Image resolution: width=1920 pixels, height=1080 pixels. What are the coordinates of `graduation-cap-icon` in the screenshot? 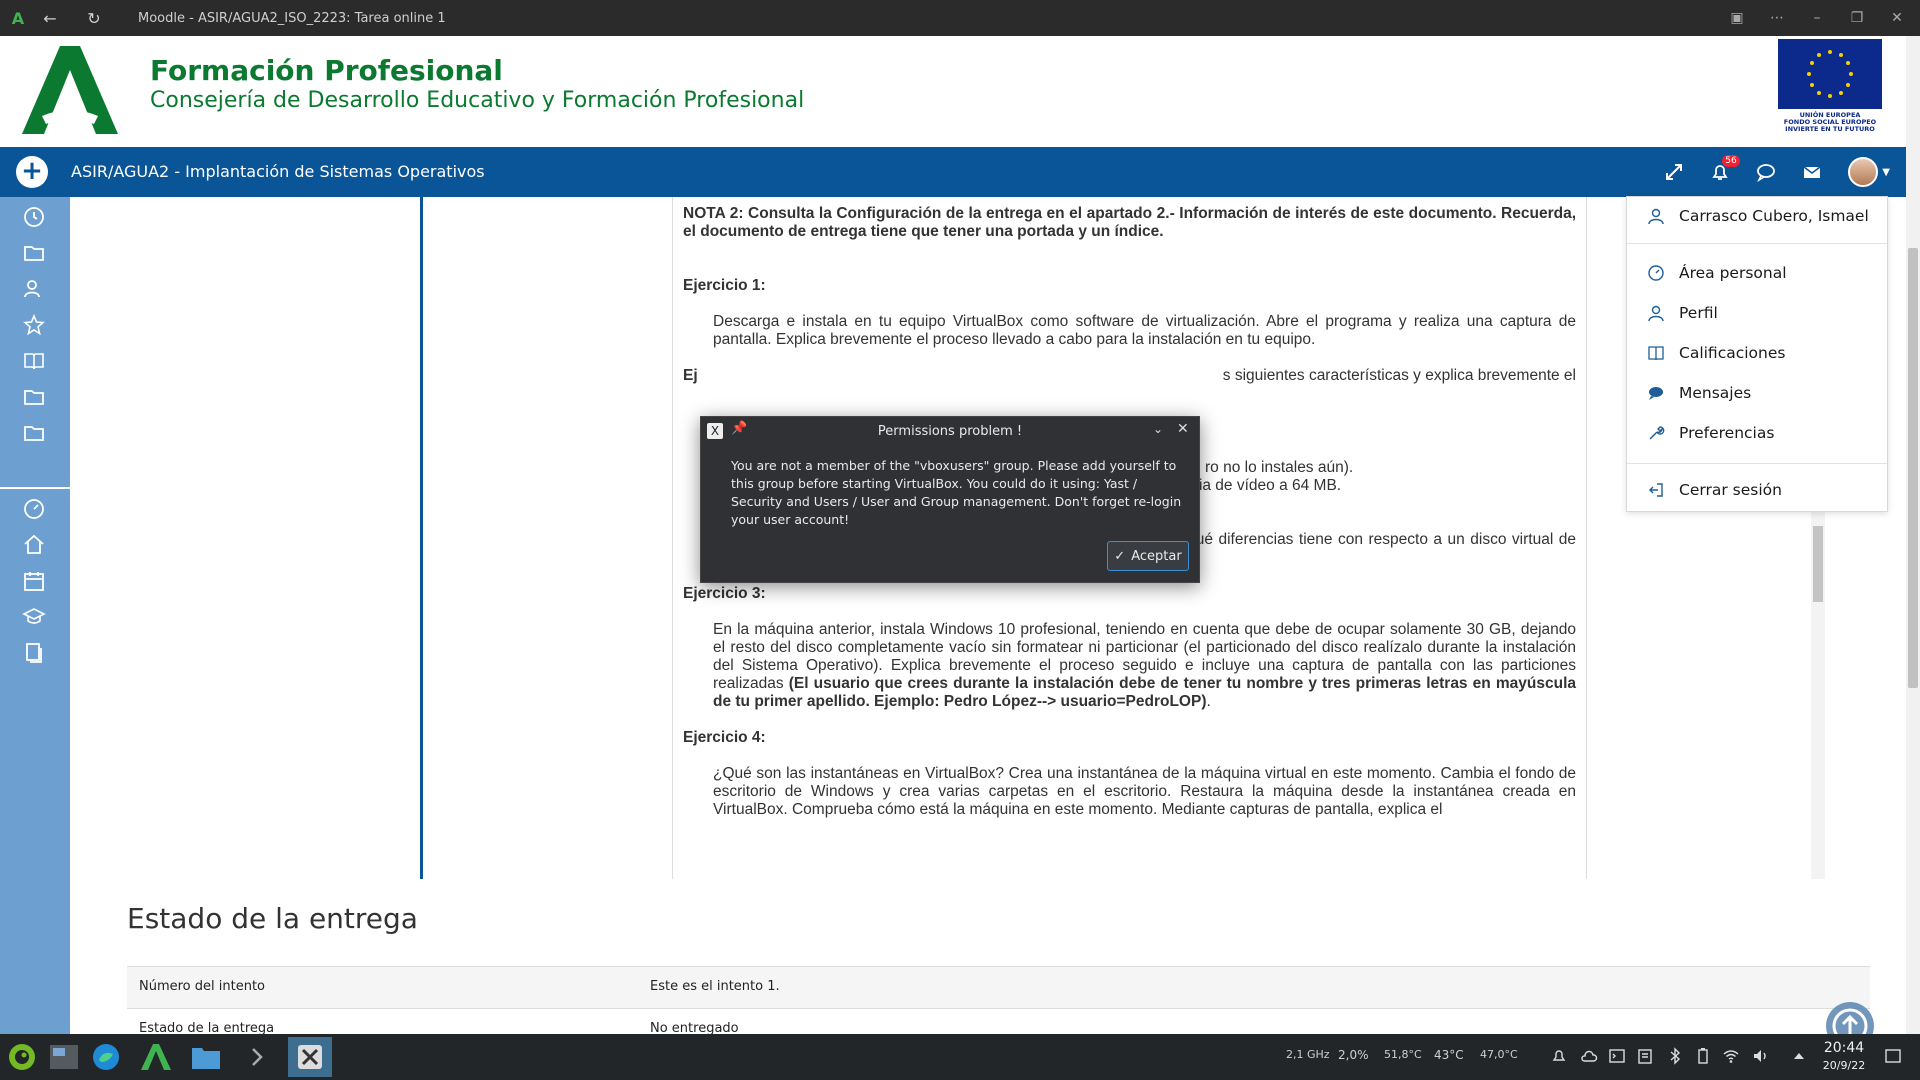 It's located at (34, 617).